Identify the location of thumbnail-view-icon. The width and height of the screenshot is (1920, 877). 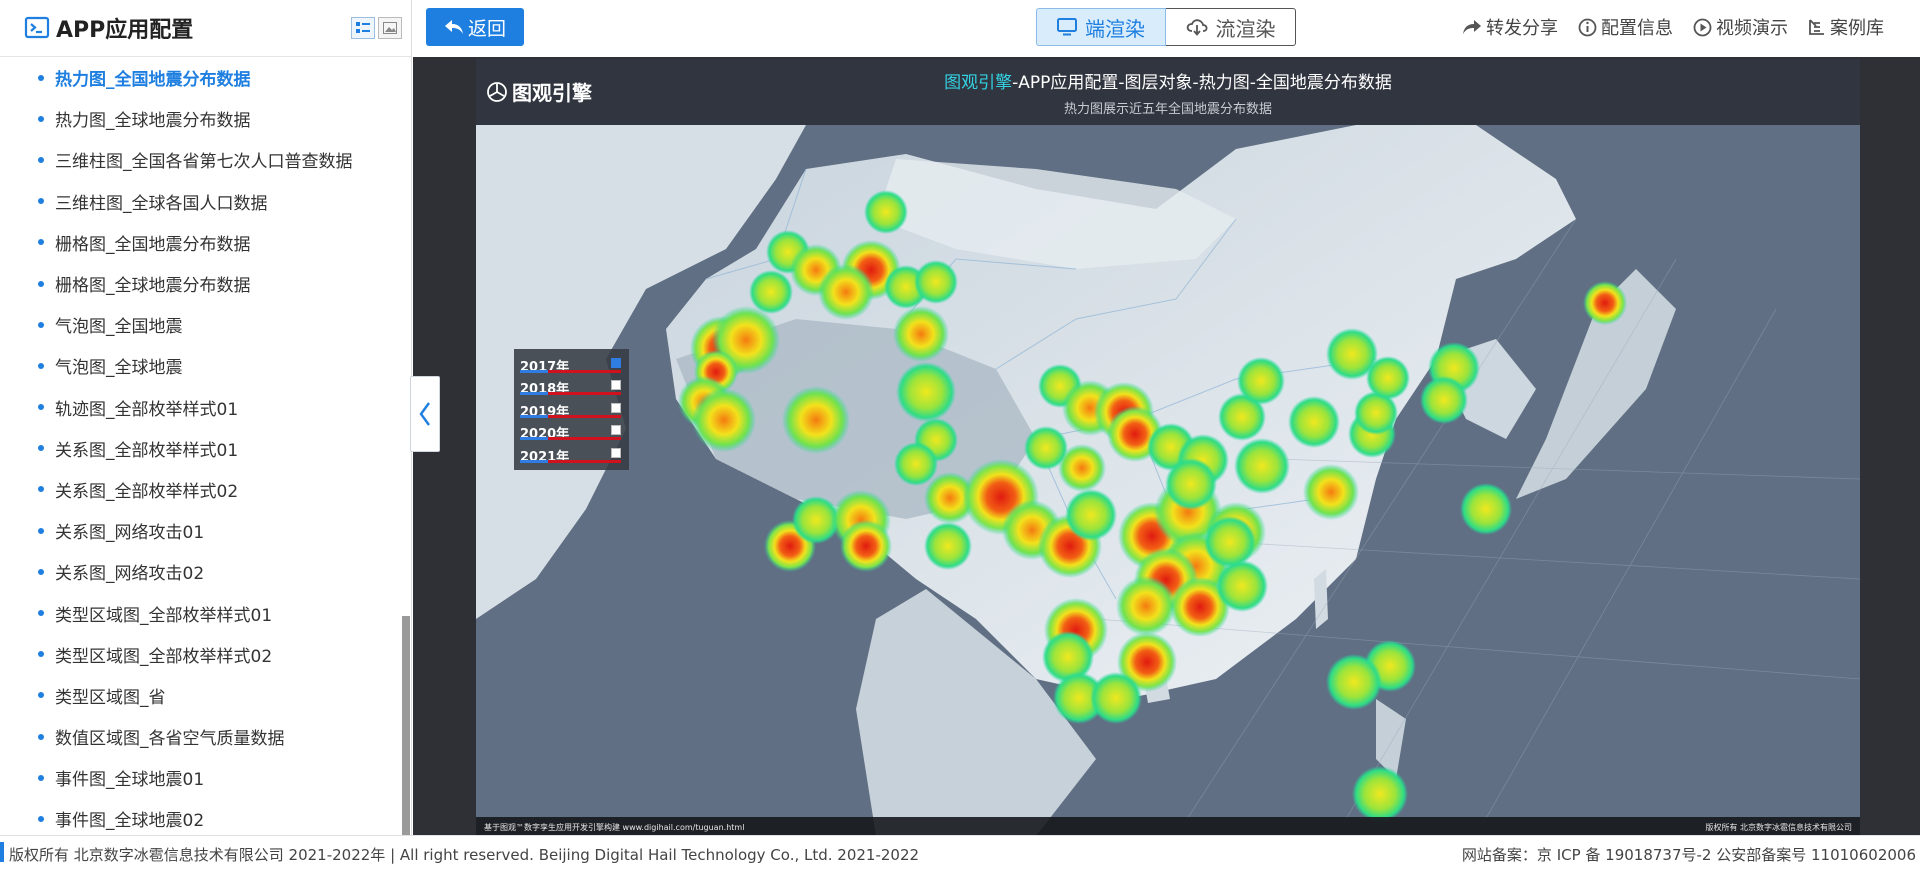
(390, 28).